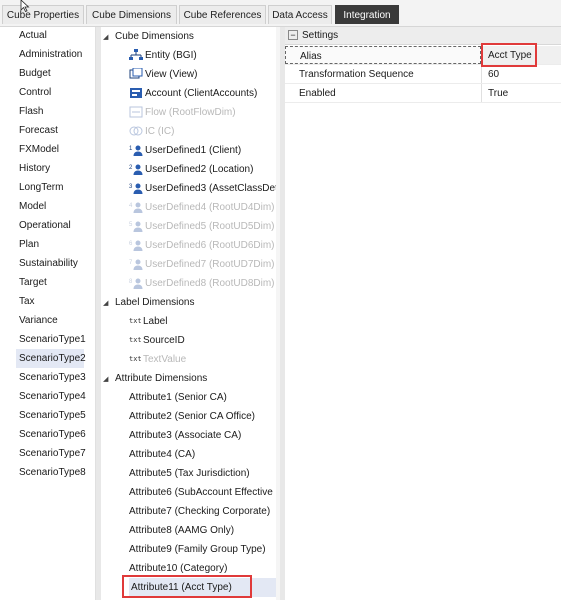 The image size is (561, 600). Describe the element at coordinates (135, 321) in the screenshot. I see `text-dimension-icon: txt` at that location.